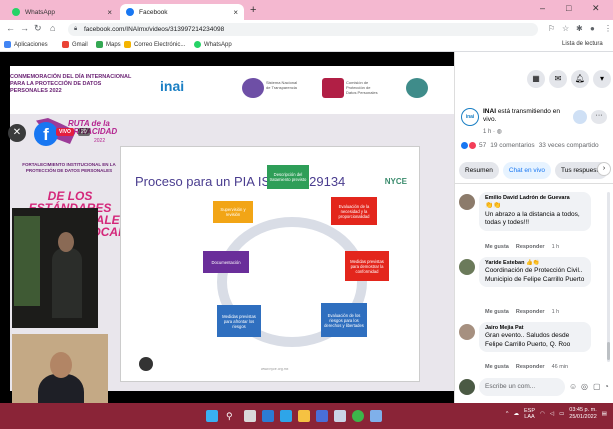  I want to click on page-name: INAI, so click(489, 111).